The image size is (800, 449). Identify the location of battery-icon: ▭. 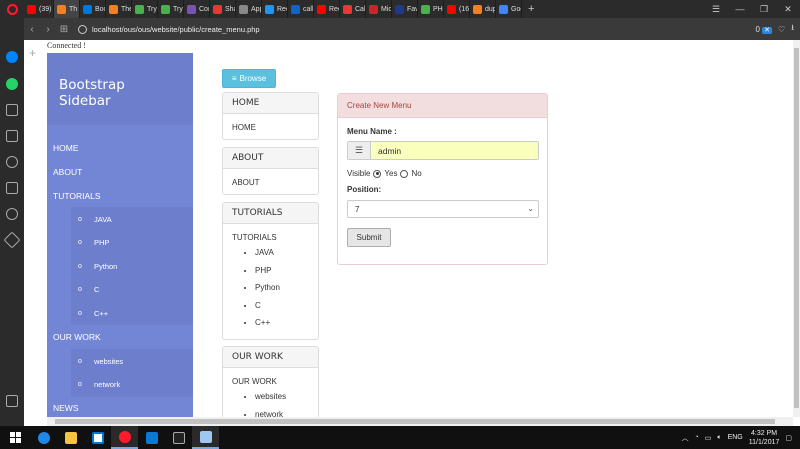
(708, 438).